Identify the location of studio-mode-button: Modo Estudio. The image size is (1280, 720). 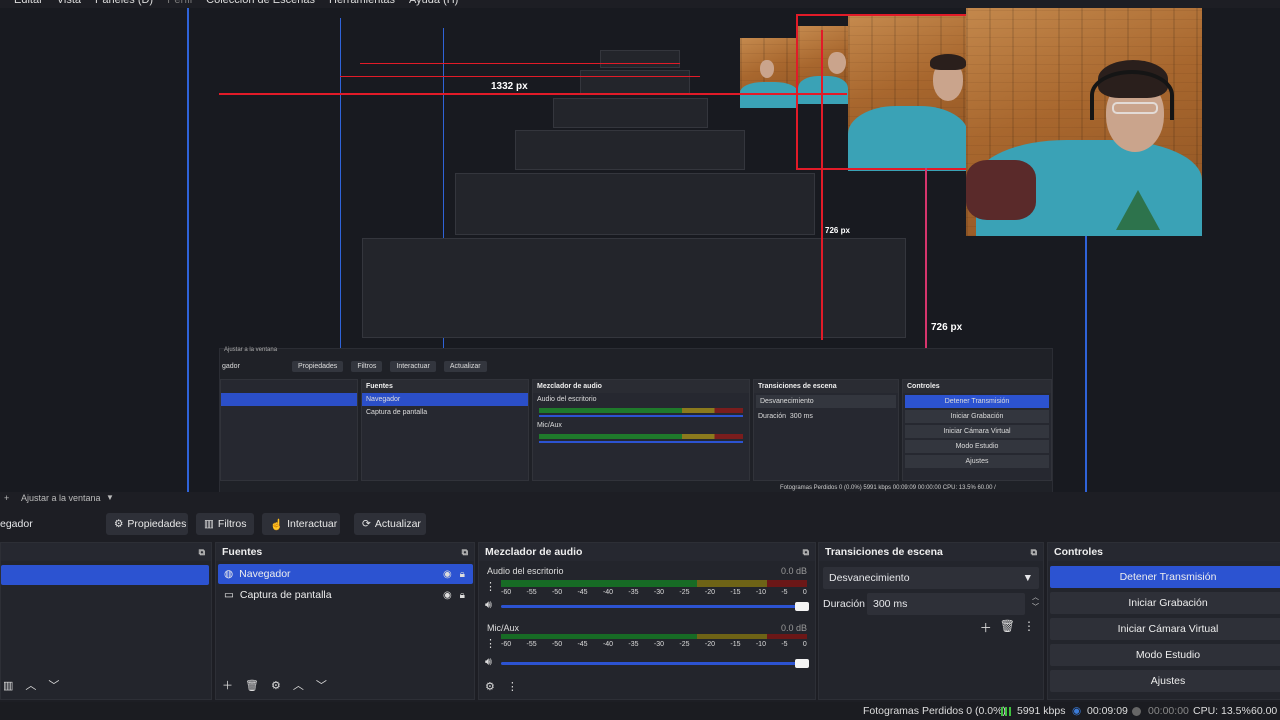
(1165, 655).